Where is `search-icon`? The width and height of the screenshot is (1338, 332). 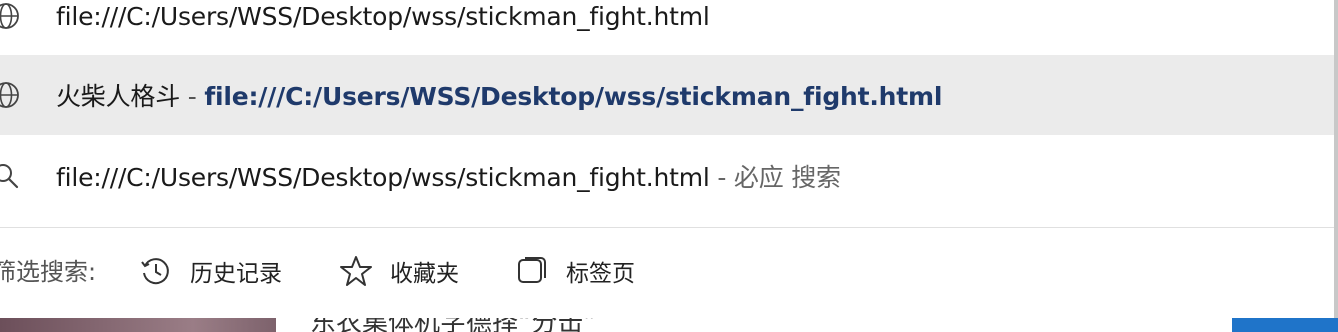
search-icon is located at coordinates (13, 176).